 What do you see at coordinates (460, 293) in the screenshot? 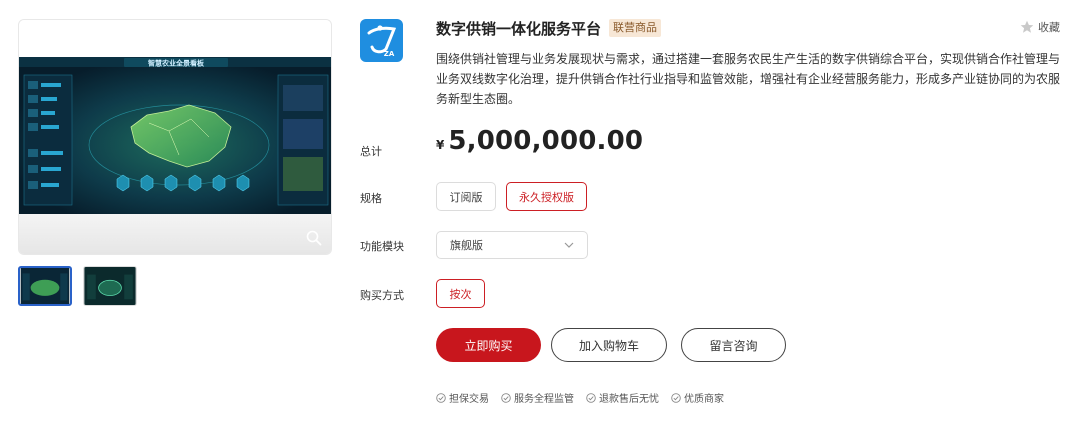
I see `payment-option-per-use: 按次` at bounding box center [460, 293].